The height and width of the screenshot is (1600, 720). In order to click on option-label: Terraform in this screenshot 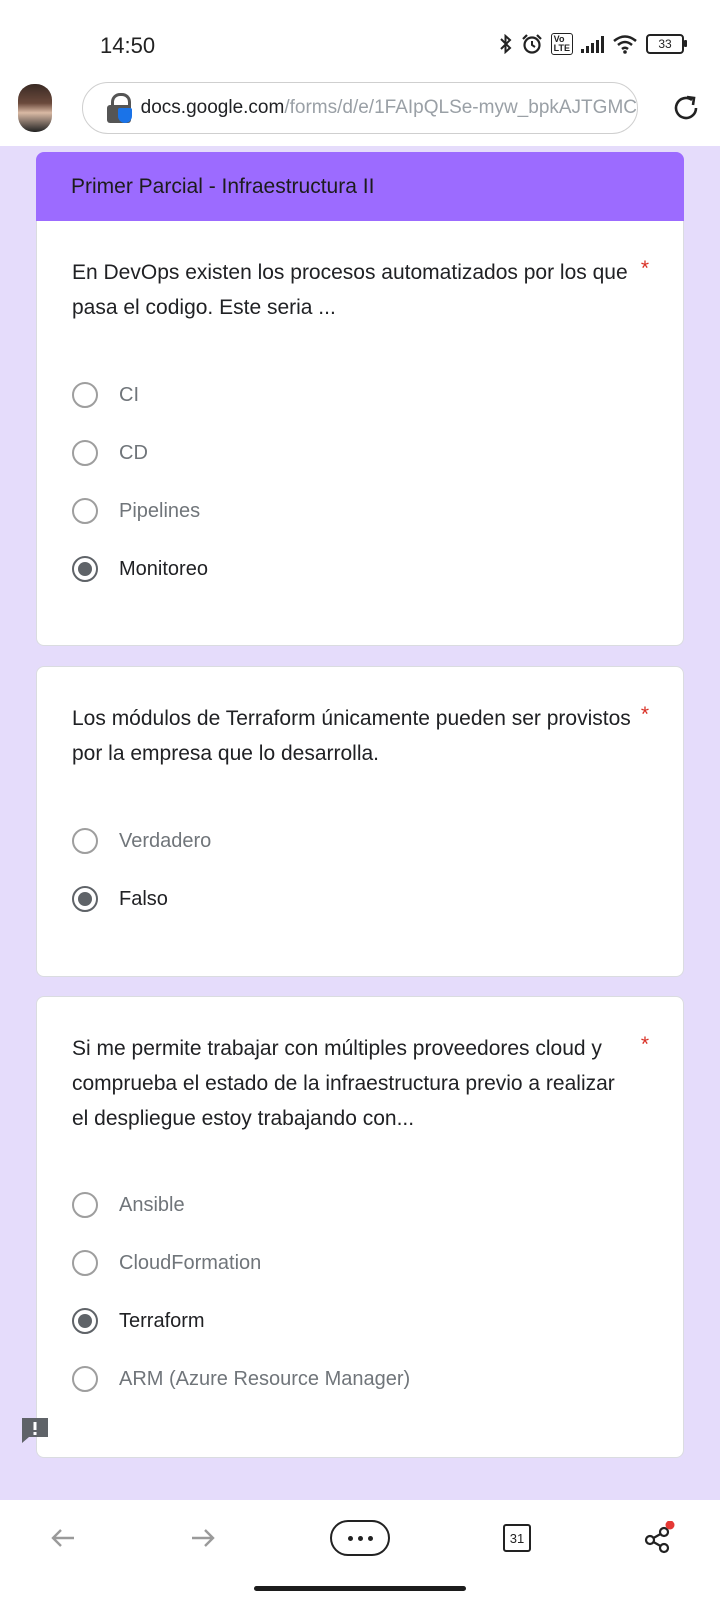, I will do `click(162, 1320)`.